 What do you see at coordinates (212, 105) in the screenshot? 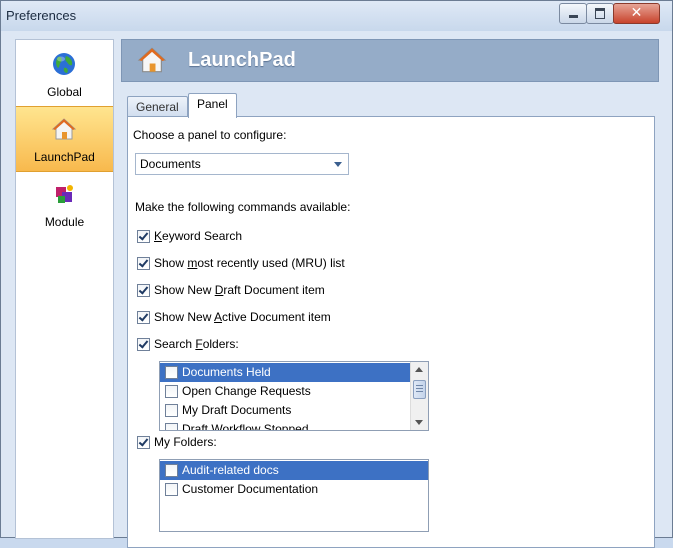
I see `tab-panel: Panel` at bounding box center [212, 105].